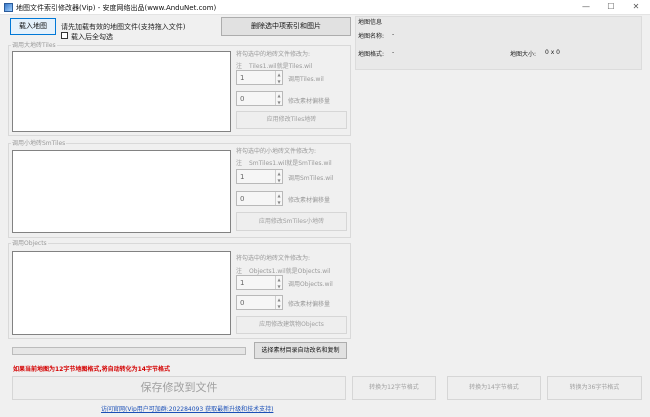  What do you see at coordinates (310, 284) in the screenshot?
I see `objects-wil-label: 调用Objects.wil` at bounding box center [310, 284].